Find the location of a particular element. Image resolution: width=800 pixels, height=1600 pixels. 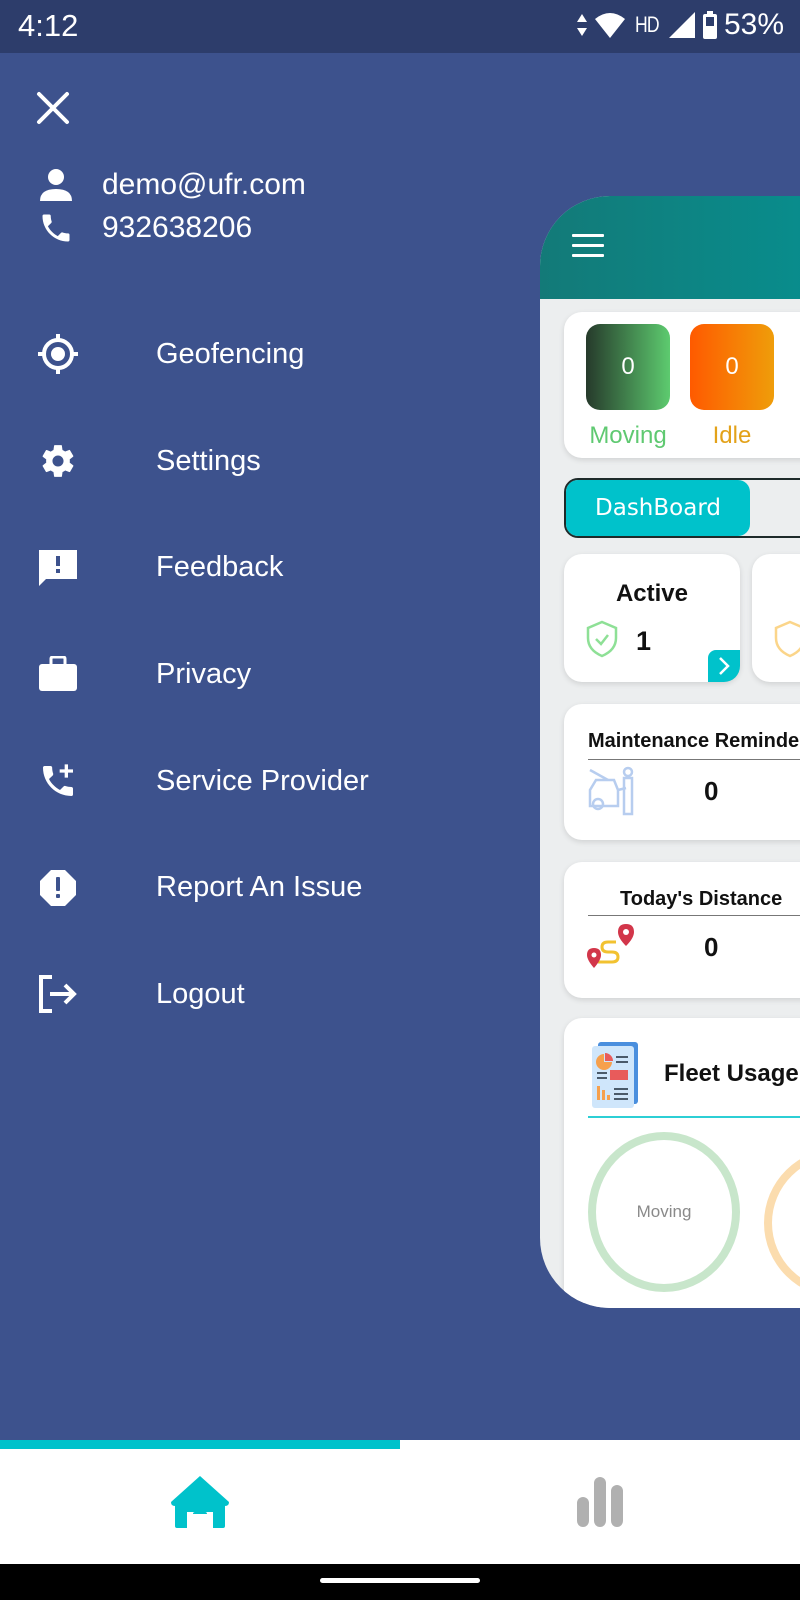

moving-count: 0 is located at coordinates (628, 366).